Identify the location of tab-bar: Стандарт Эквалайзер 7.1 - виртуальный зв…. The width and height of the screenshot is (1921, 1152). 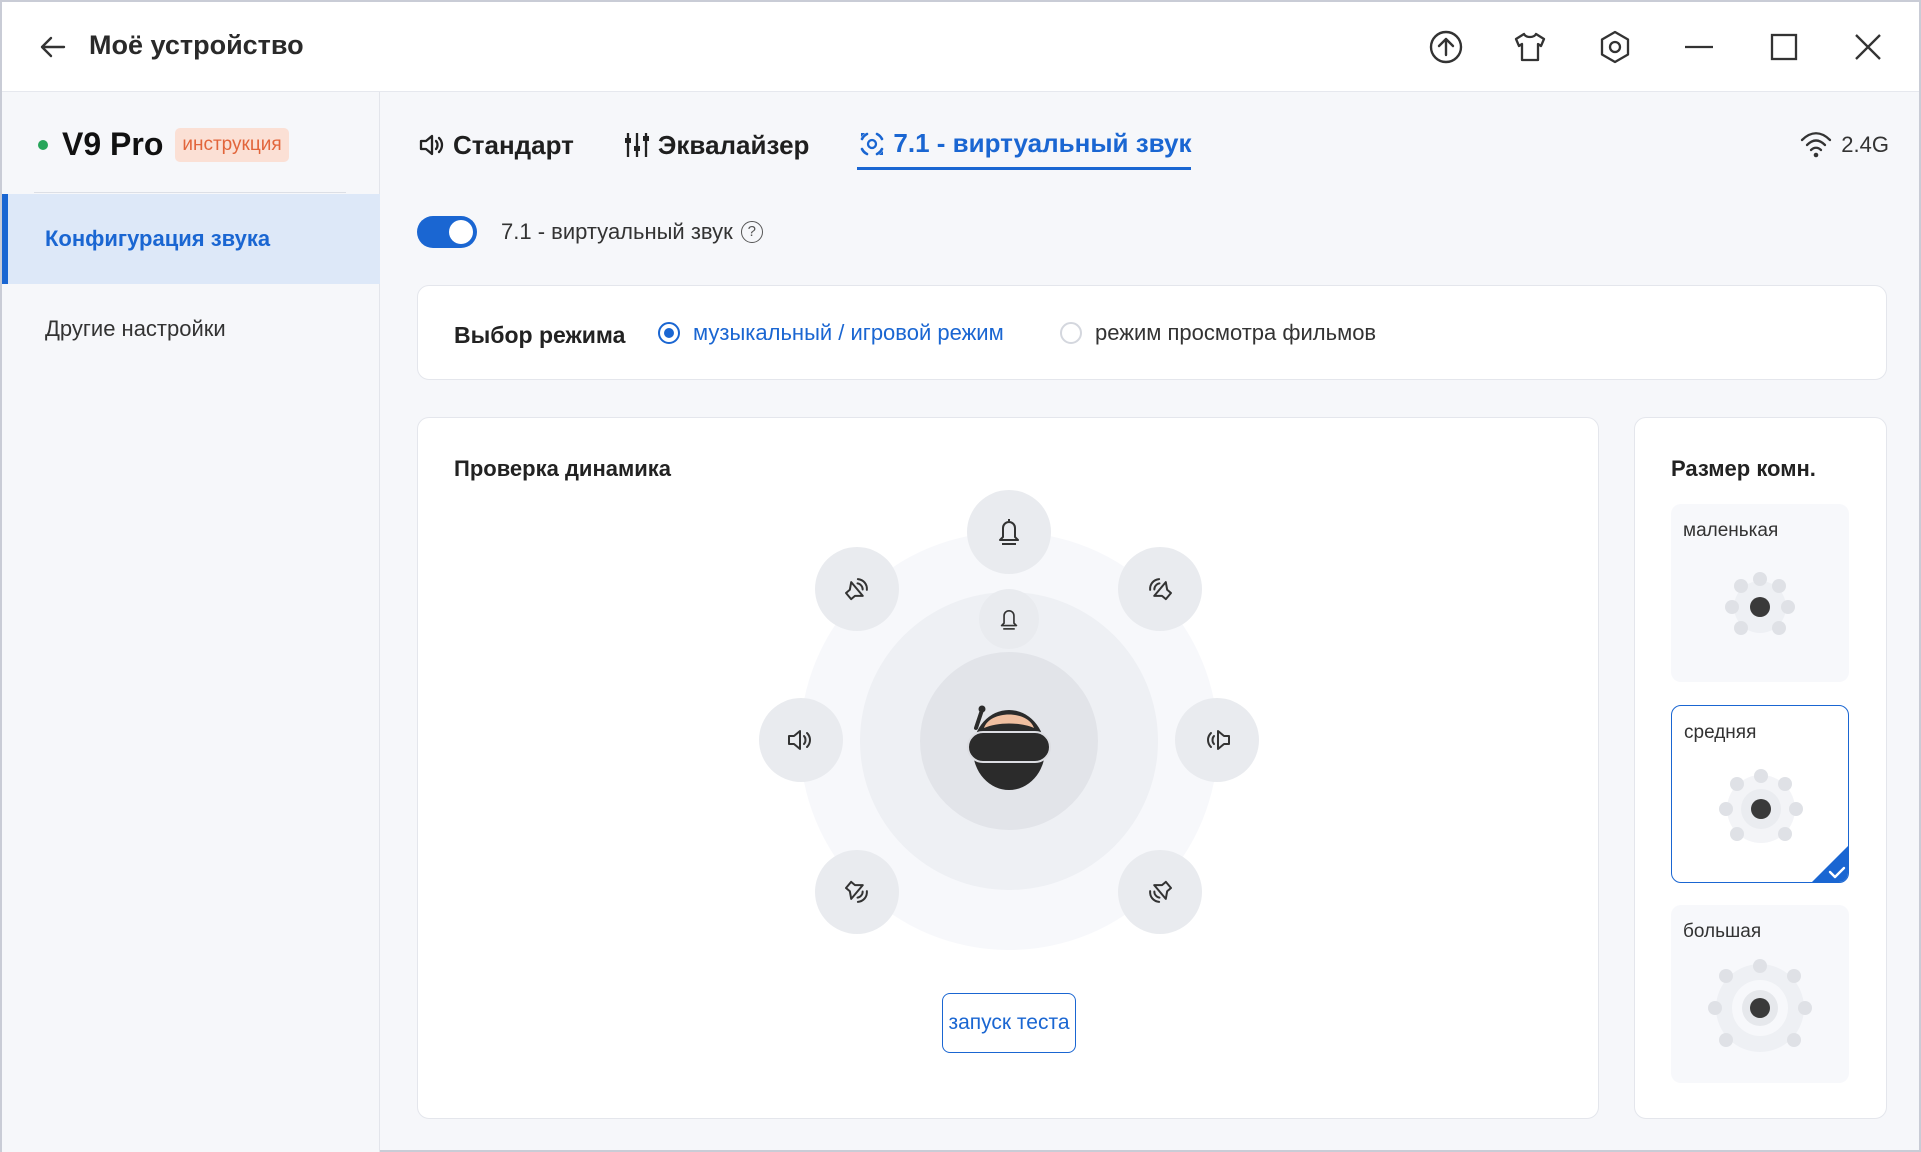
(828, 149).